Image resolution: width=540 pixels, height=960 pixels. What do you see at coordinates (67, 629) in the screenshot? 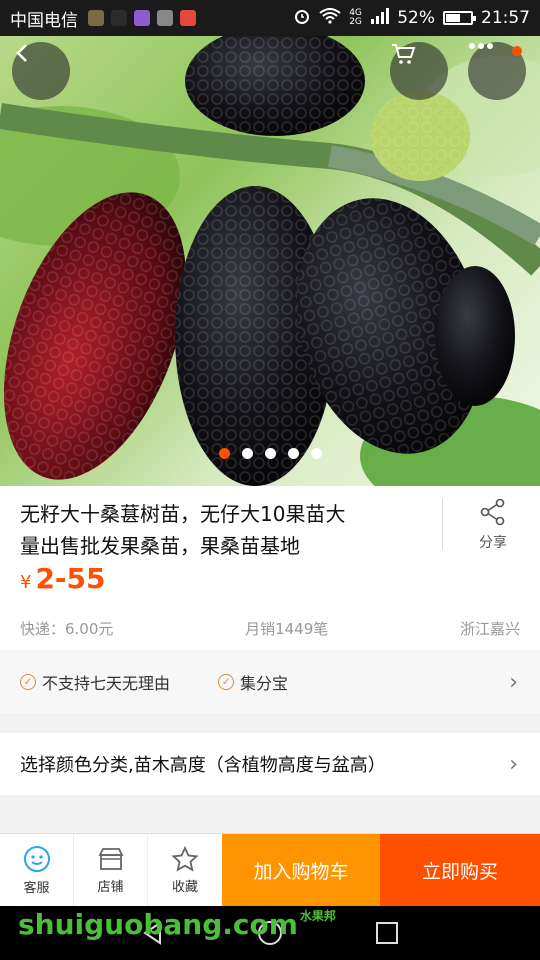
I see `shipping-fee: 快递：6.00元` at bounding box center [67, 629].